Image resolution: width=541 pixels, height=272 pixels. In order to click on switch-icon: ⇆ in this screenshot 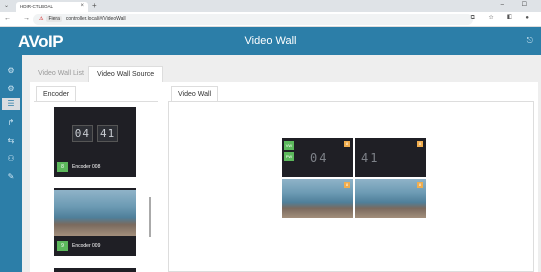, I will do `click(11, 141)`.